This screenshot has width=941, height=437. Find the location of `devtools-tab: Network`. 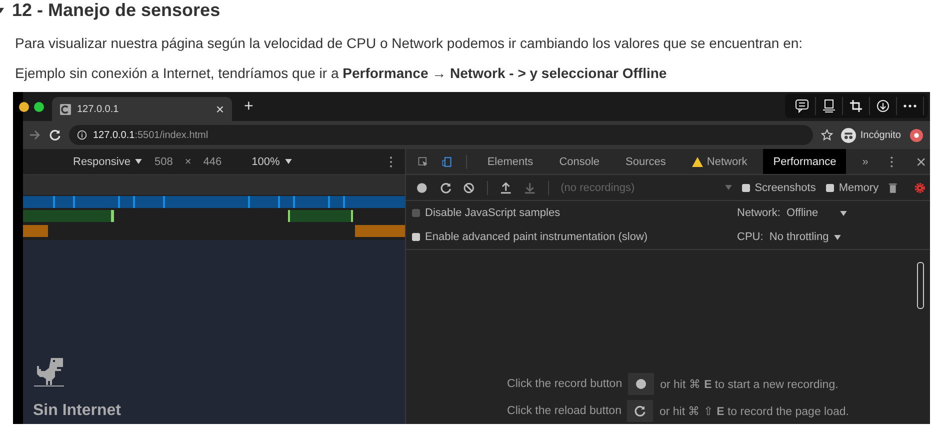

devtools-tab: Network is located at coordinates (720, 161).